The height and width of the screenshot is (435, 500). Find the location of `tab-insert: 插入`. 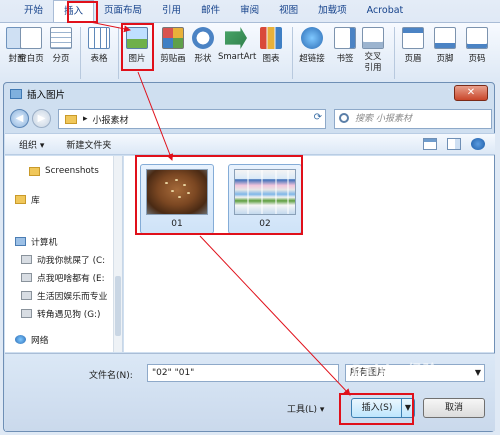

tab-insert: 插入 is located at coordinates (74, 11).